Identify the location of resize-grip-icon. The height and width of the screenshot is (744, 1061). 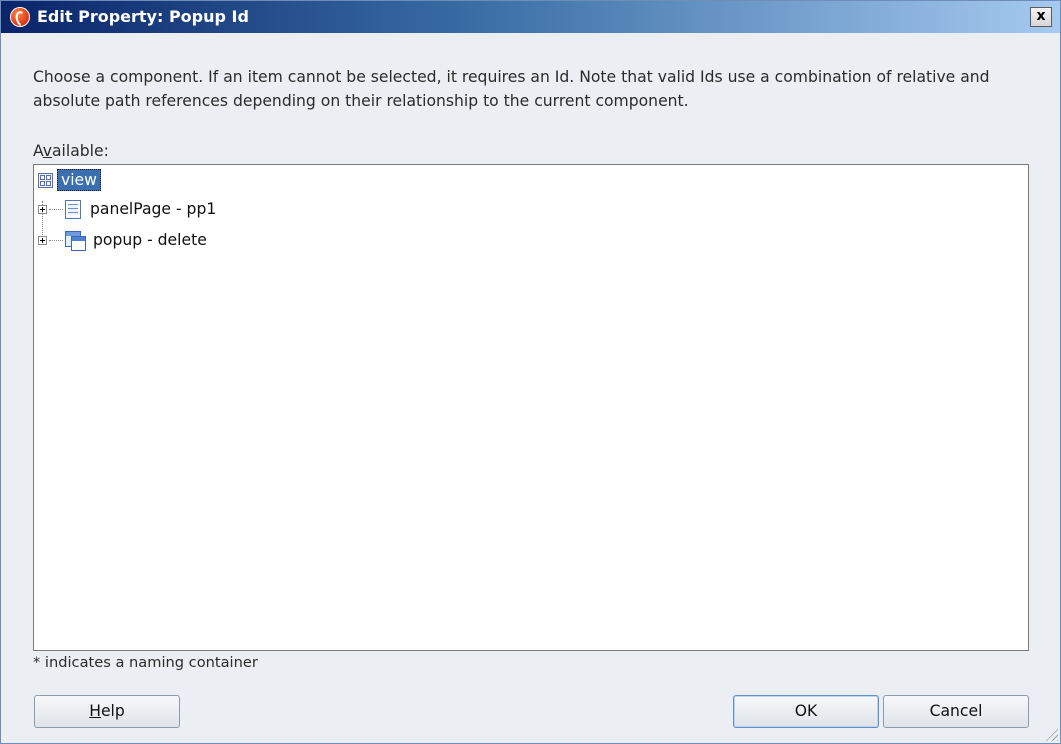
(1051, 734).